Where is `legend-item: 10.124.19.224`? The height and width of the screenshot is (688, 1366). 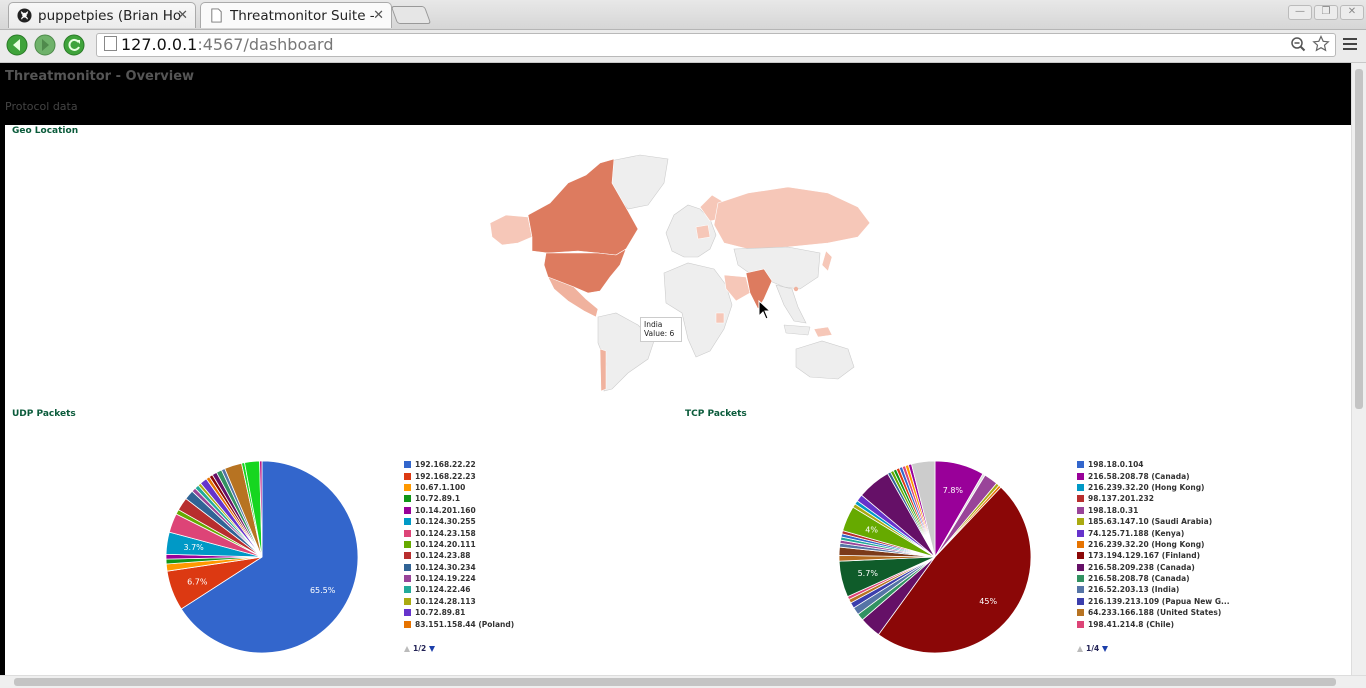 legend-item: 10.124.19.224 is located at coordinates (459, 578).